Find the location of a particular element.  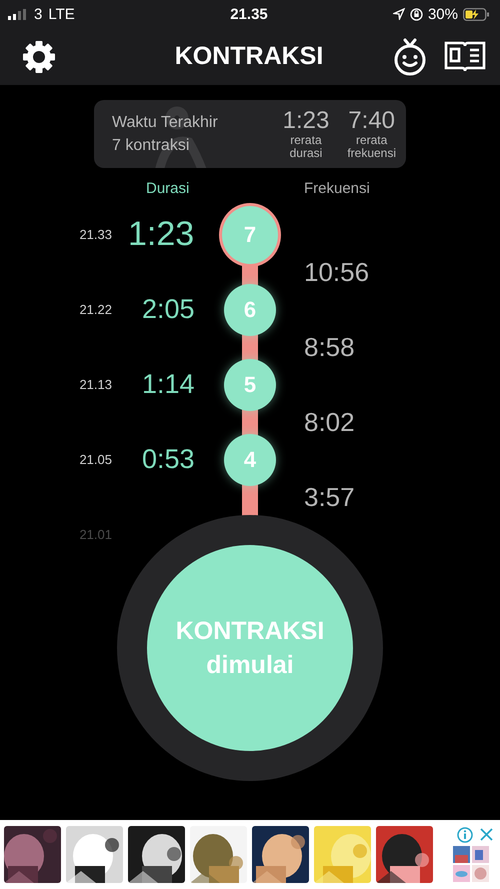

contraction-node: 4 is located at coordinates (250, 460).